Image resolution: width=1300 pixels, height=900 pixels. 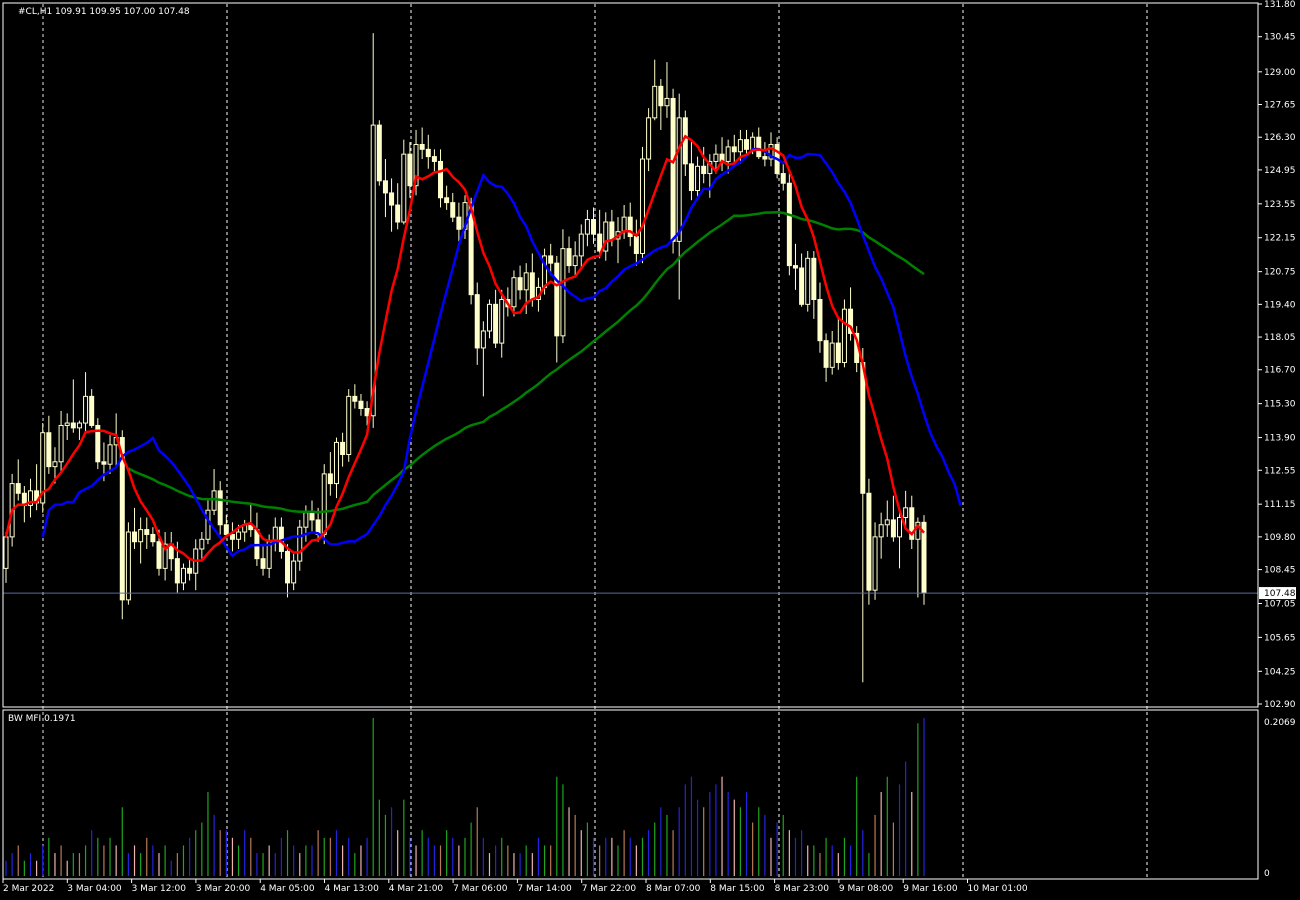 I want to click on time-tick-label: 7 Mar 06:00, so click(x=480, y=889).